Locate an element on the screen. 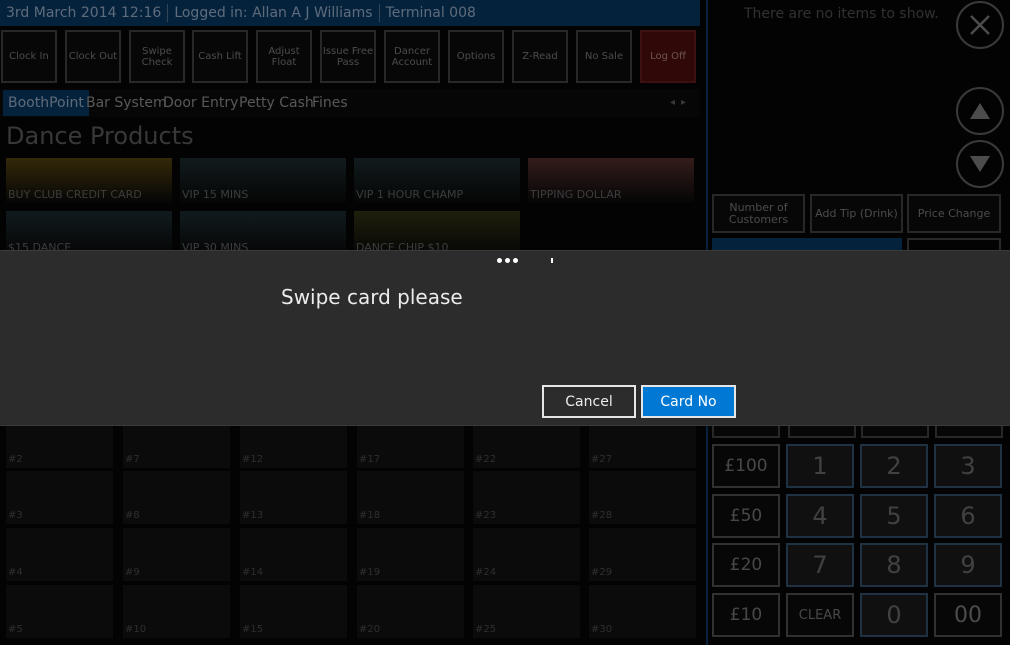 The height and width of the screenshot is (645, 1010). card-no-button: Card No is located at coordinates (688, 401).